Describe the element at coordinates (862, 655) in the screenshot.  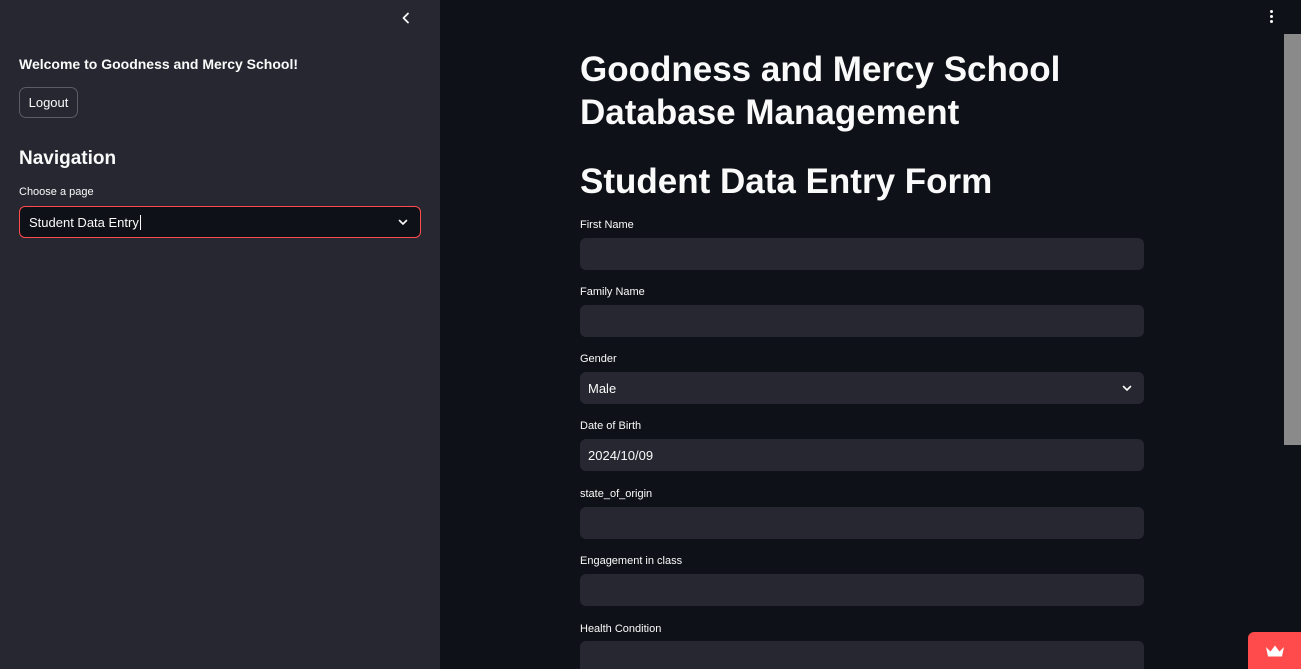
I see `health-condition-input` at that location.